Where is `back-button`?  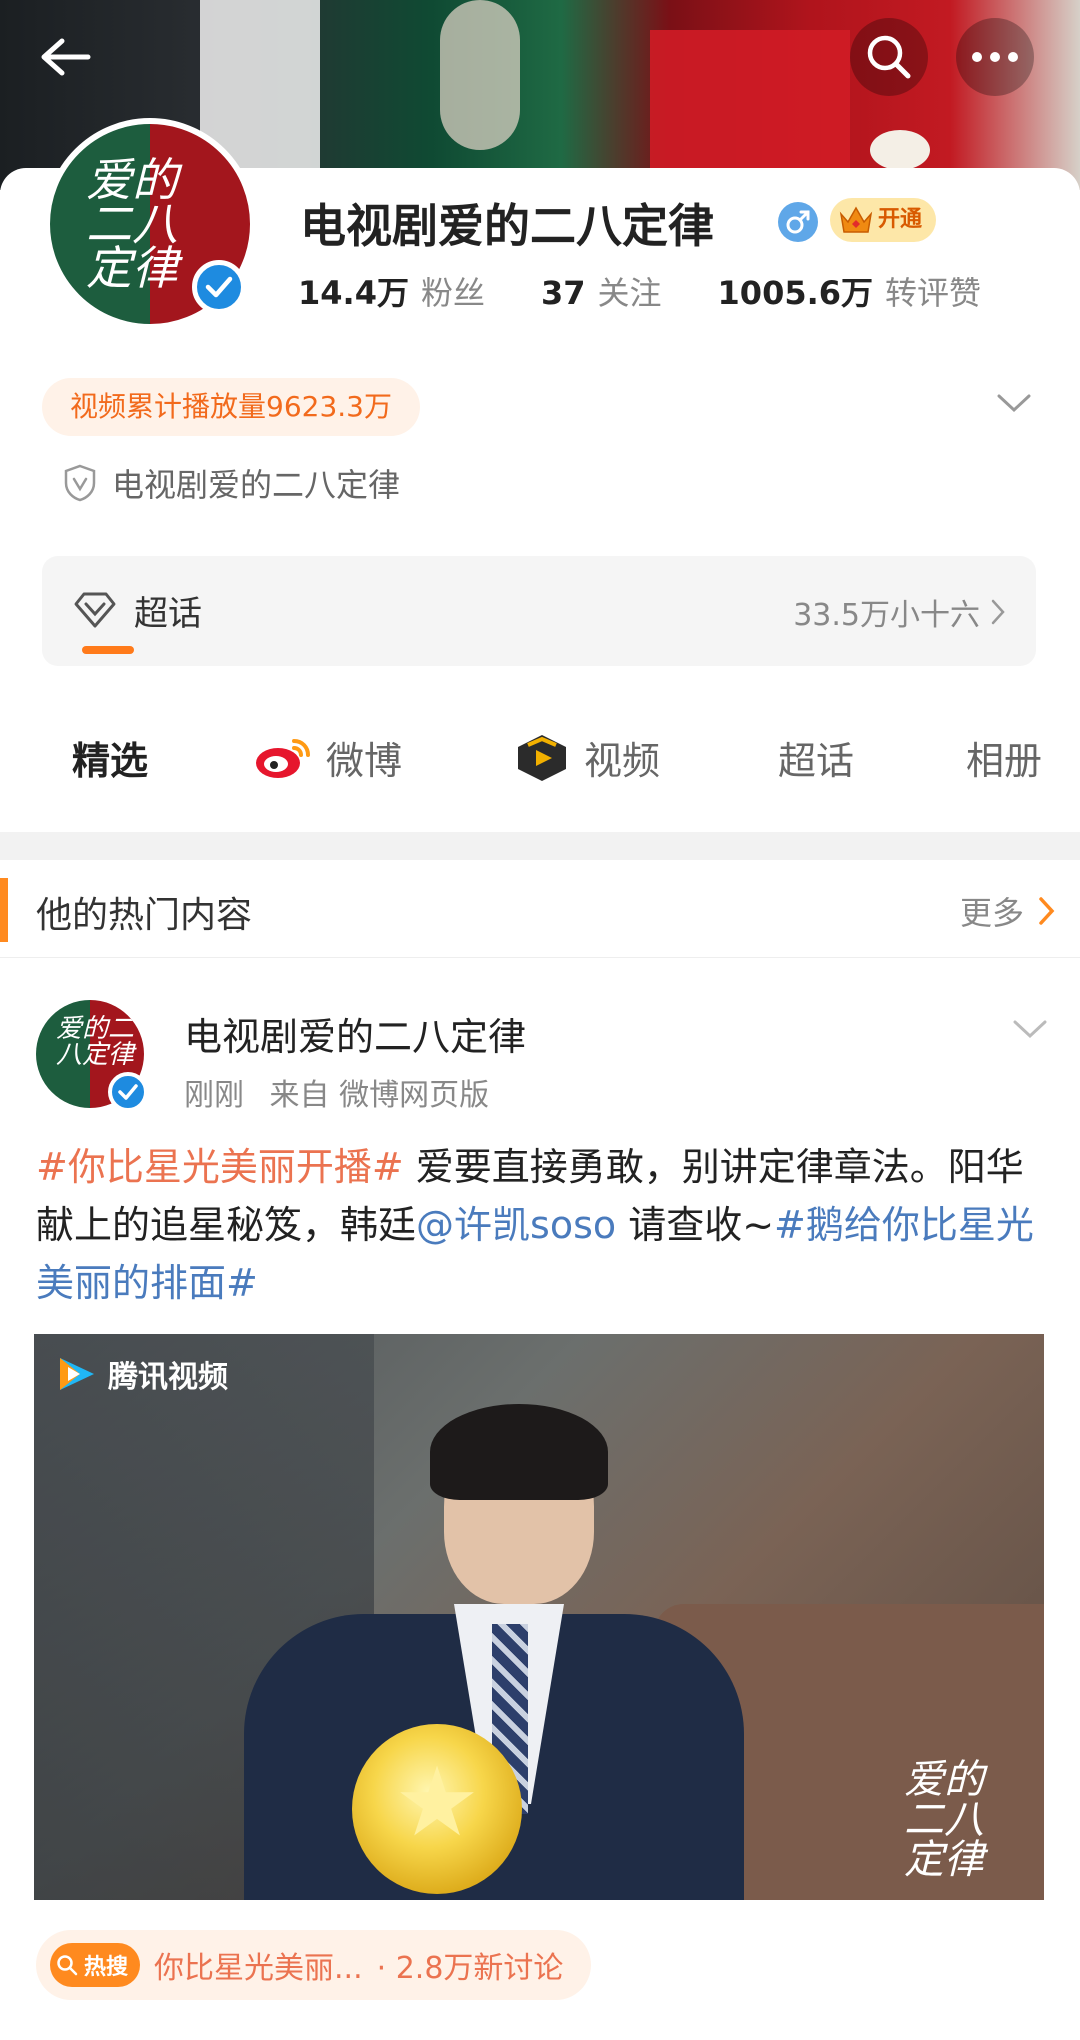 back-button is located at coordinates (65, 57).